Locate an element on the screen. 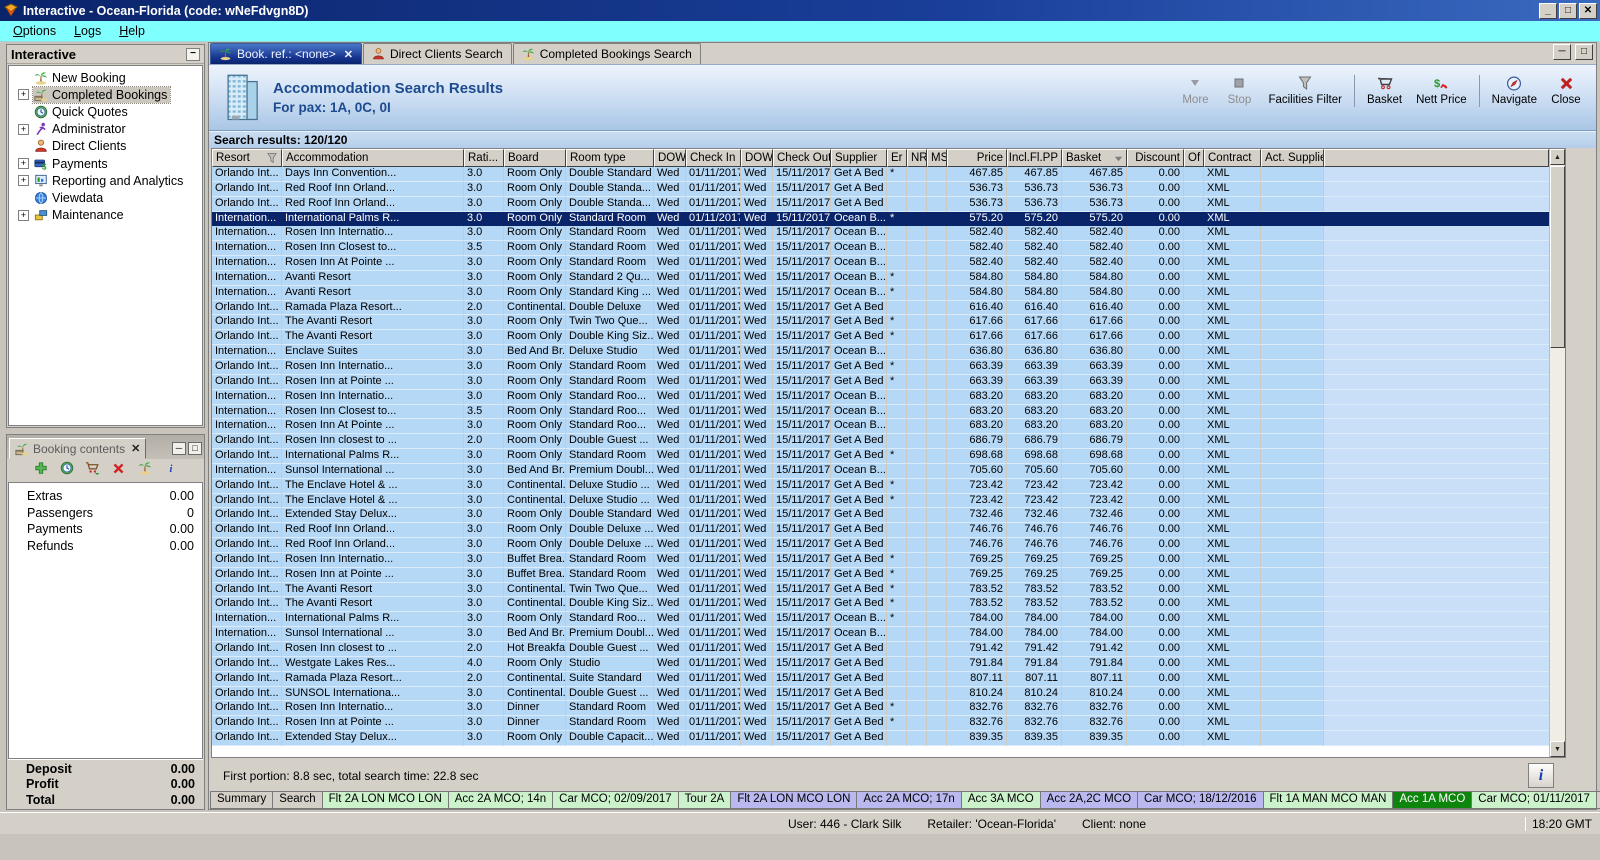 This screenshot has height=860, width=1600. booking-minimize-icon: ─ is located at coordinates (179, 448).